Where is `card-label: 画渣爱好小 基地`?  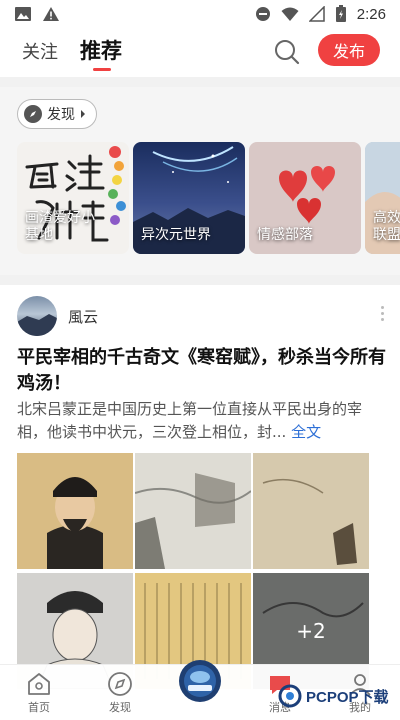
card-label: 画渣爱好小 基地 is located at coordinates (60, 226).